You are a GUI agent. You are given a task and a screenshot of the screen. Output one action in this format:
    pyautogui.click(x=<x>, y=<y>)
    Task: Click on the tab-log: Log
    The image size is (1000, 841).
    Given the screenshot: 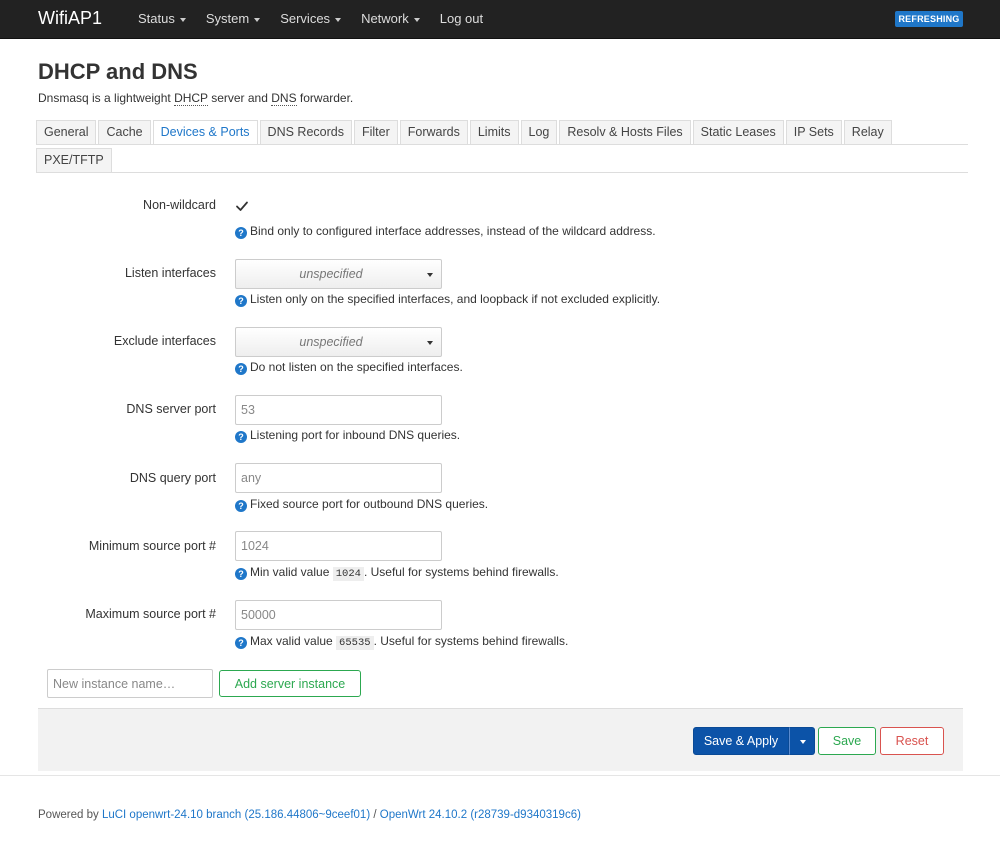 What is the action you would take?
    pyautogui.click(x=539, y=132)
    